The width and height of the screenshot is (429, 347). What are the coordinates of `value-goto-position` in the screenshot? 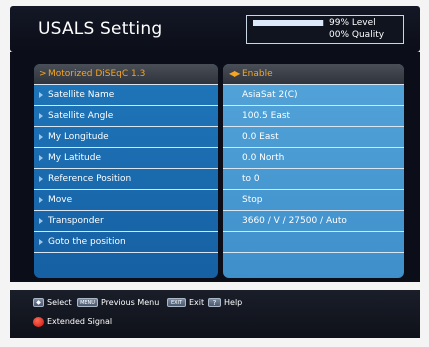 It's located at (313, 242).